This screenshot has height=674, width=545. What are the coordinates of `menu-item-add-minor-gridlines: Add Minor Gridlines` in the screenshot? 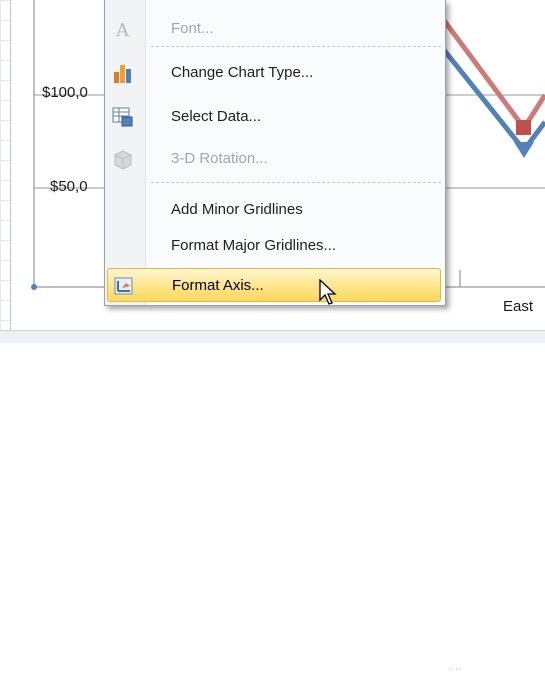 It's located at (275, 210).